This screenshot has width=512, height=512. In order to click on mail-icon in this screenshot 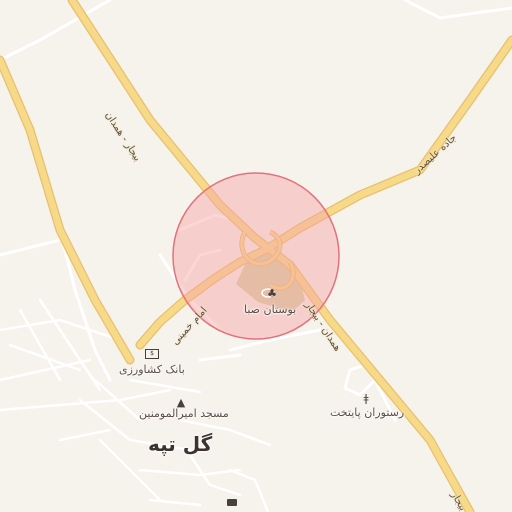, I will do `click(232, 502)`.